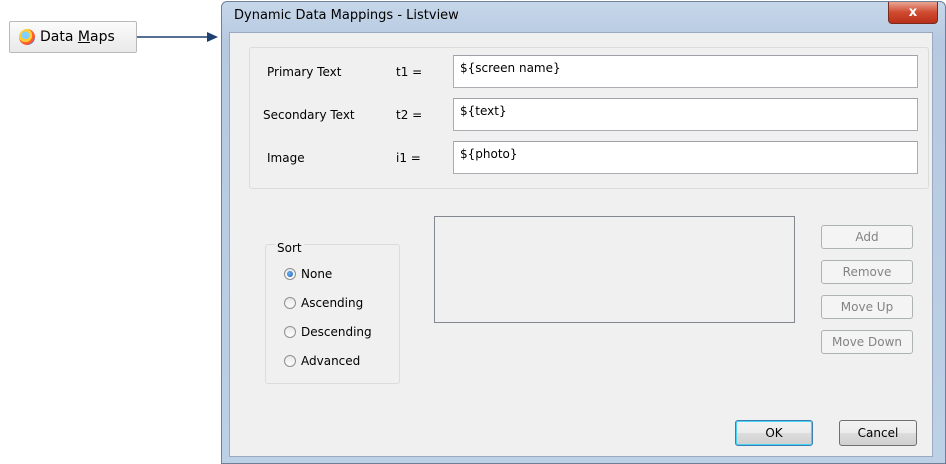 The width and height of the screenshot is (946, 464). Describe the element at coordinates (408, 158) in the screenshot. I see `i1-variable: i1 =` at that location.